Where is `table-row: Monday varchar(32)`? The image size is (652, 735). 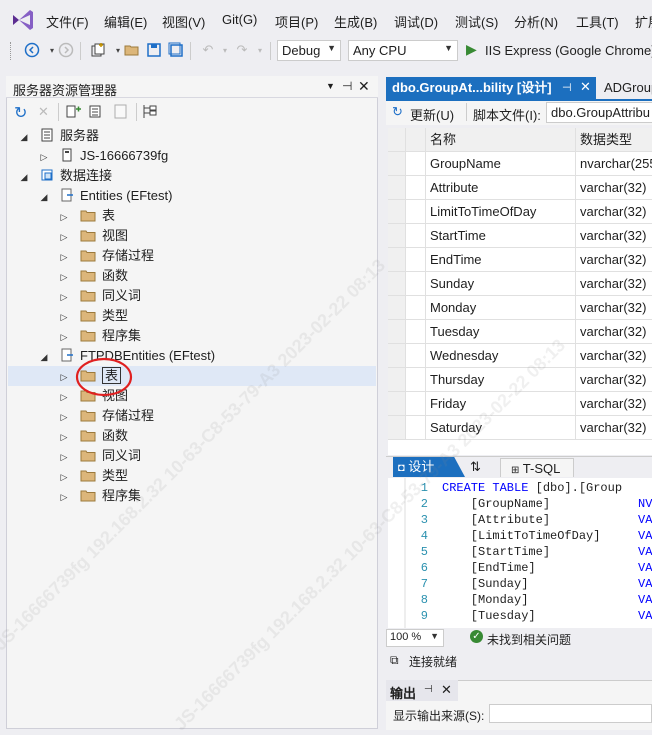
table-row: Monday varchar(32) is located at coordinates (520, 308).